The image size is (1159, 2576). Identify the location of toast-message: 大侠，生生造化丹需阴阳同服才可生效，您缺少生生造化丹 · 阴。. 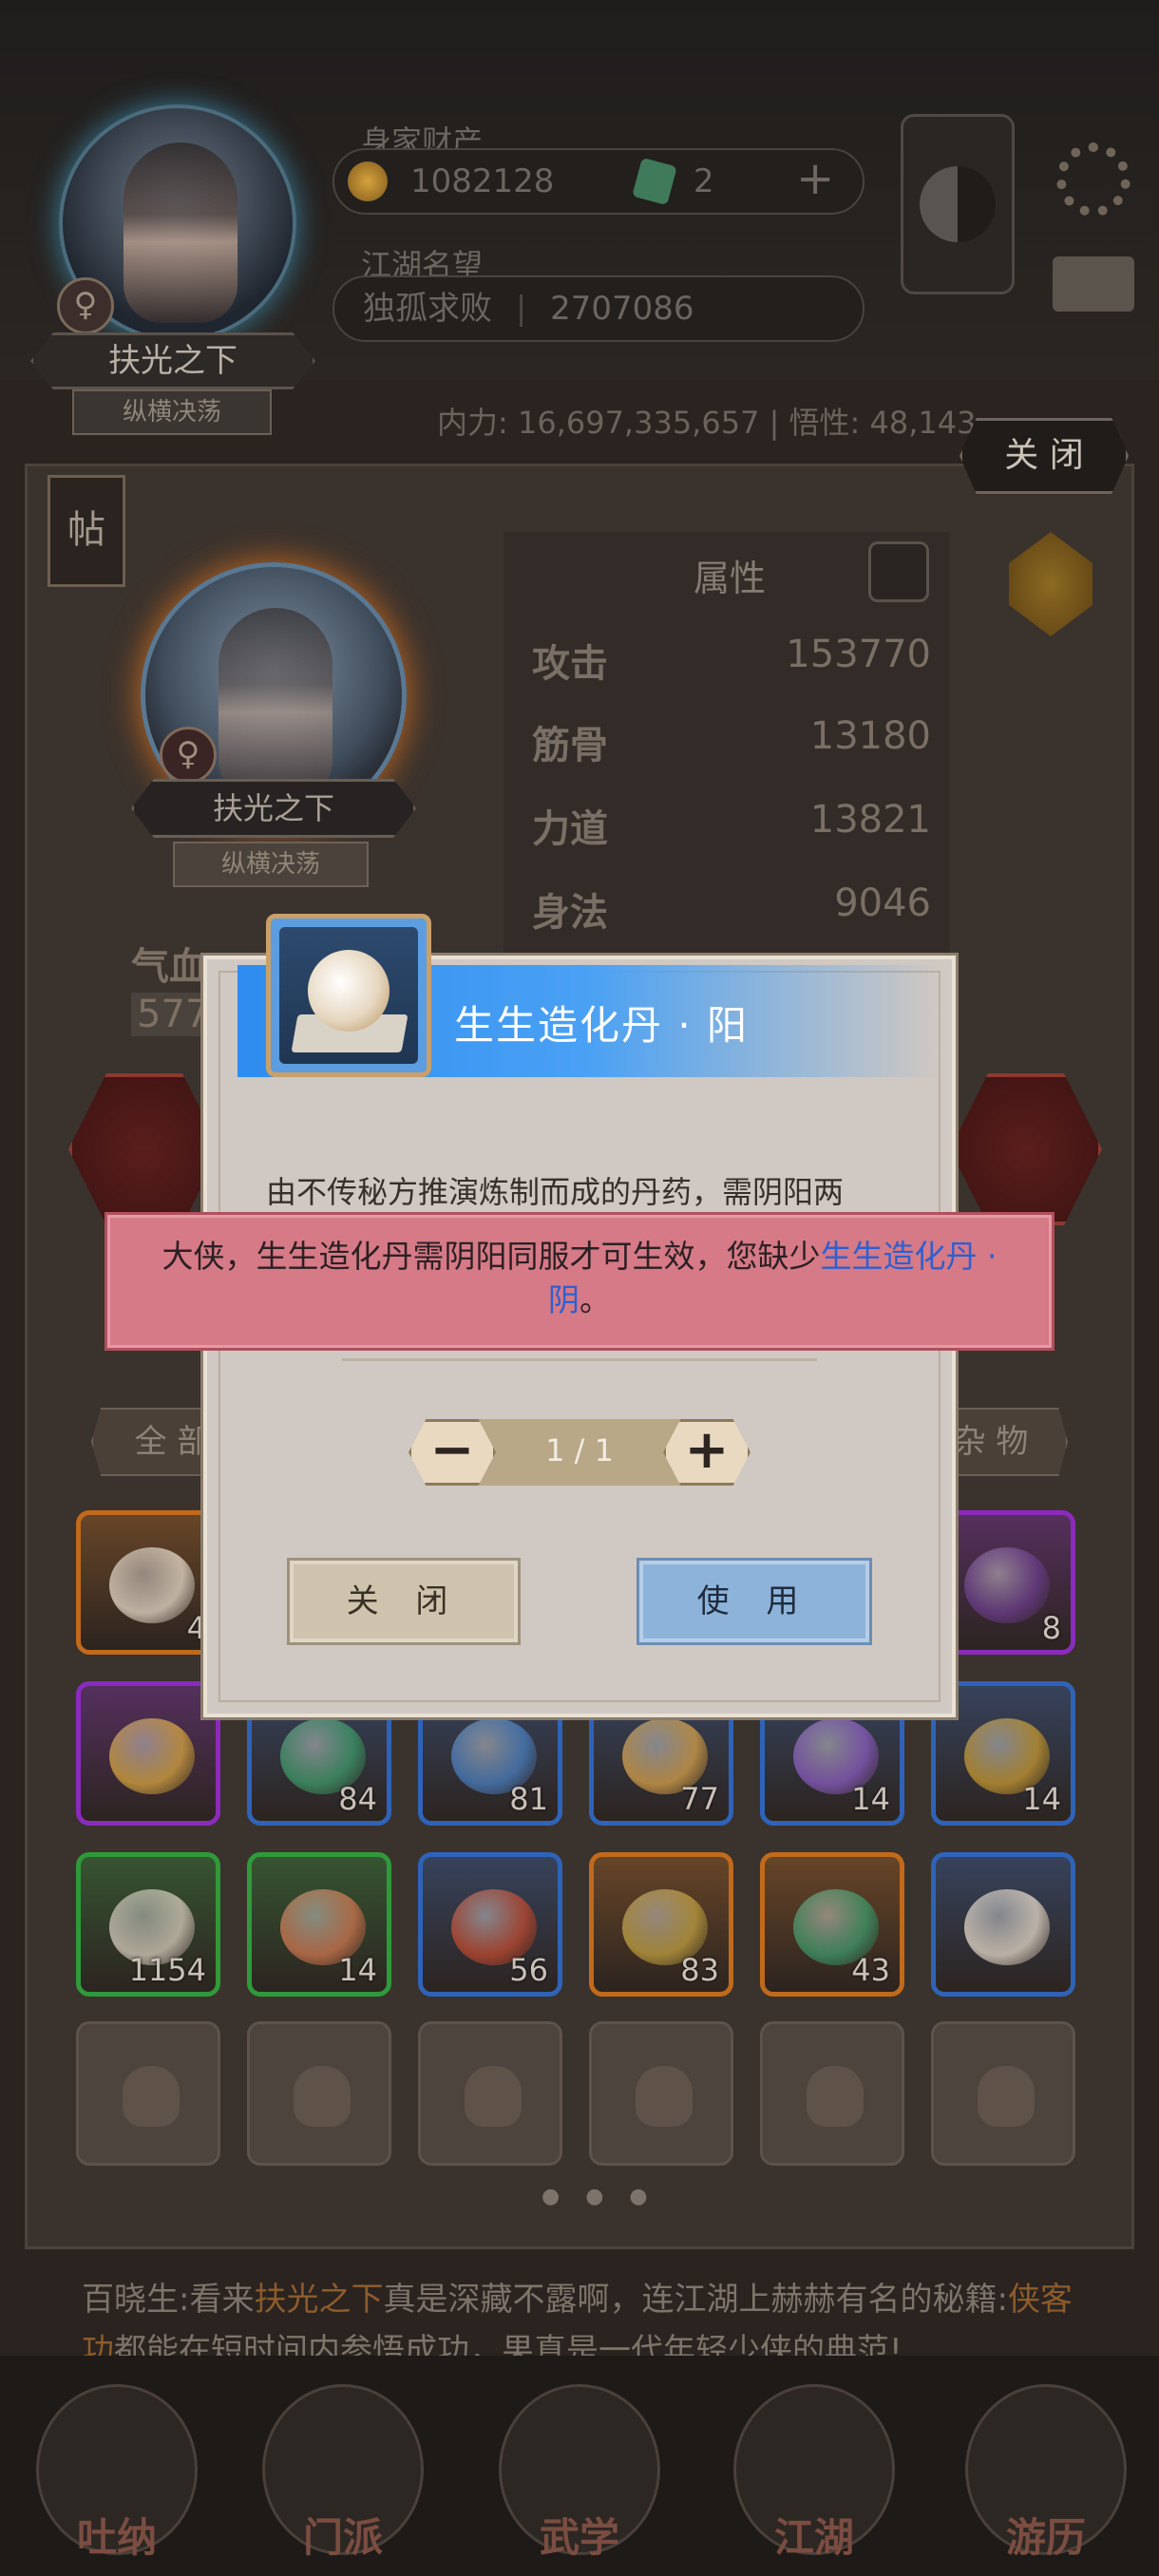
(579, 1278).